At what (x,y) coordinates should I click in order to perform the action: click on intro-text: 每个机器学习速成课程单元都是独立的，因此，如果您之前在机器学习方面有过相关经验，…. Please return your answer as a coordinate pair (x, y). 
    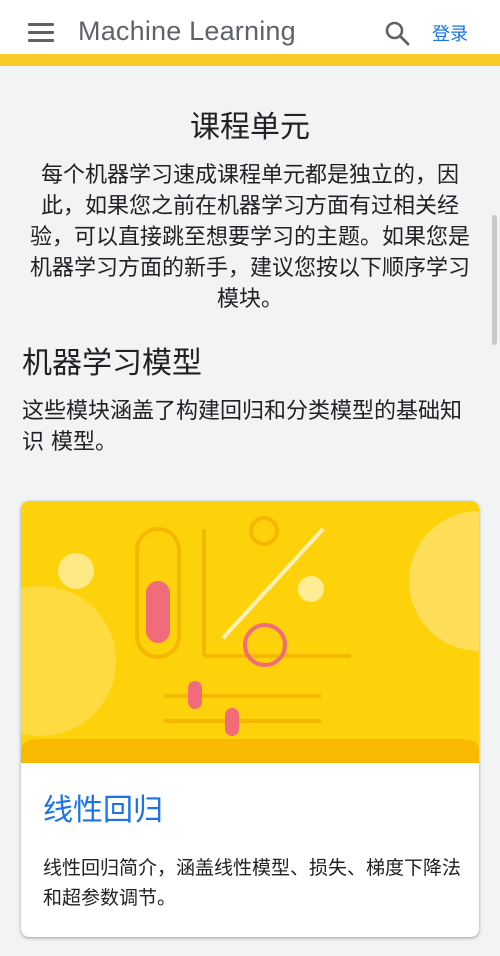
    Looking at the image, I should click on (249, 237).